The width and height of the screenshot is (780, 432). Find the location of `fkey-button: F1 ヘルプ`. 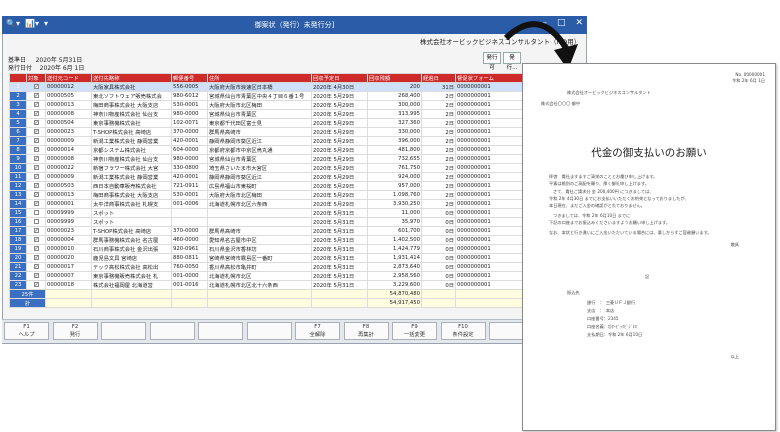

fkey-button: F1 ヘルプ is located at coordinates (26, 331).